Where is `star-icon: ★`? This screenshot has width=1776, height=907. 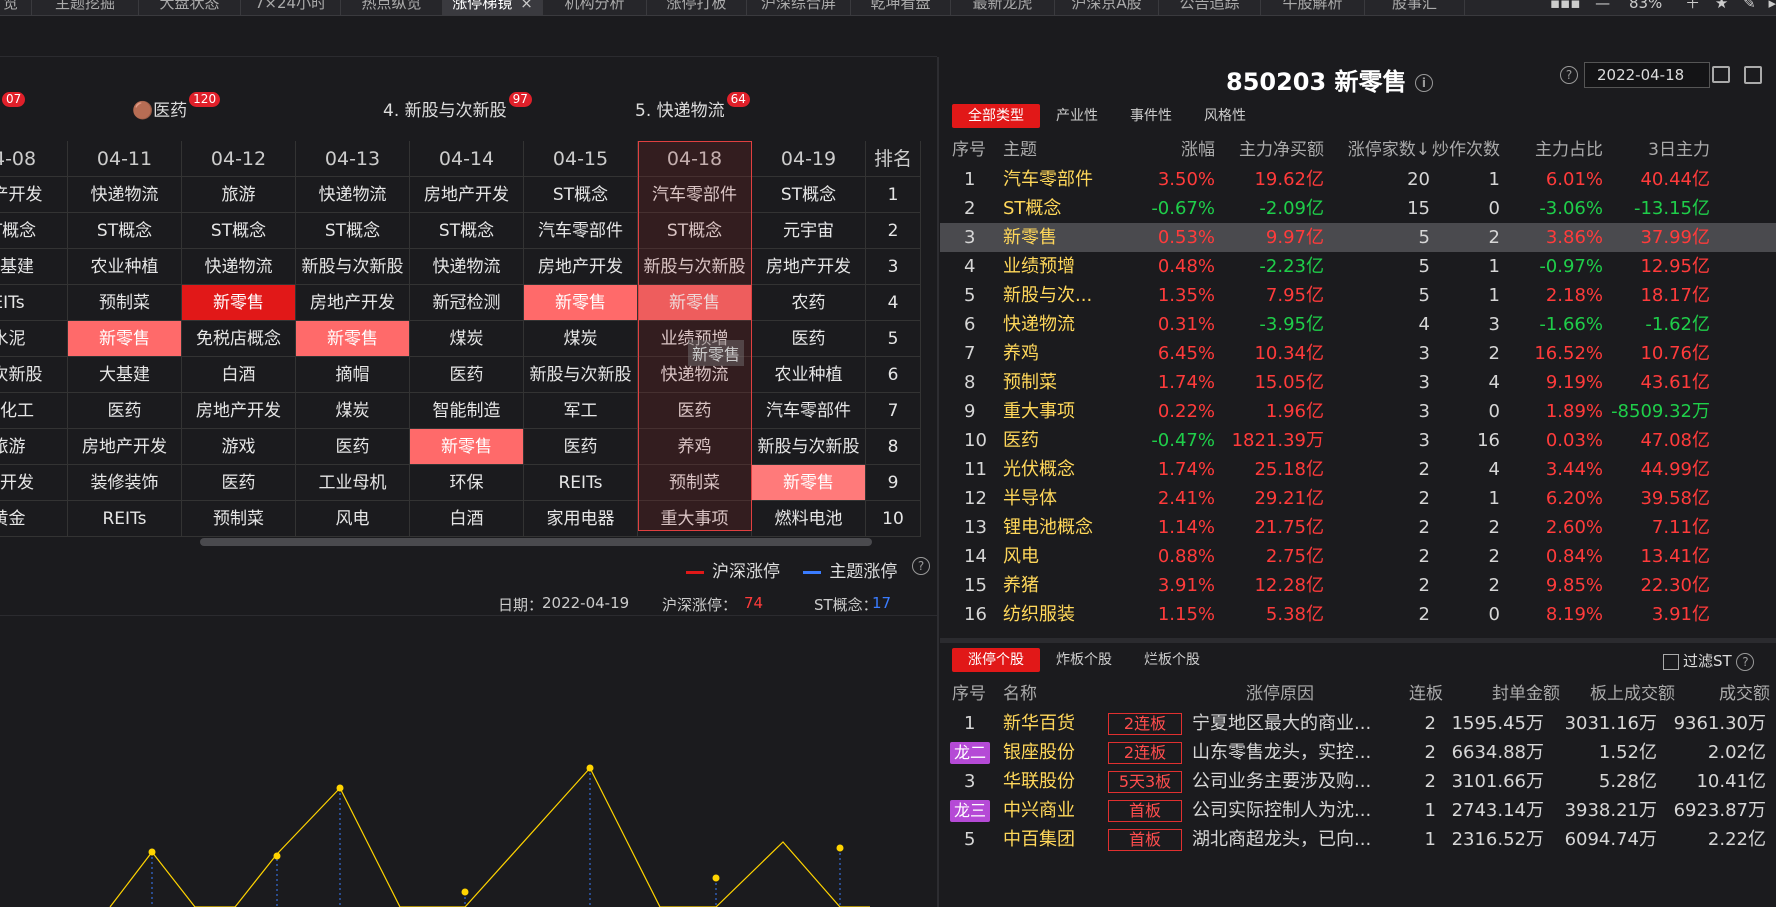
star-icon: ★ is located at coordinates (1721, 6).